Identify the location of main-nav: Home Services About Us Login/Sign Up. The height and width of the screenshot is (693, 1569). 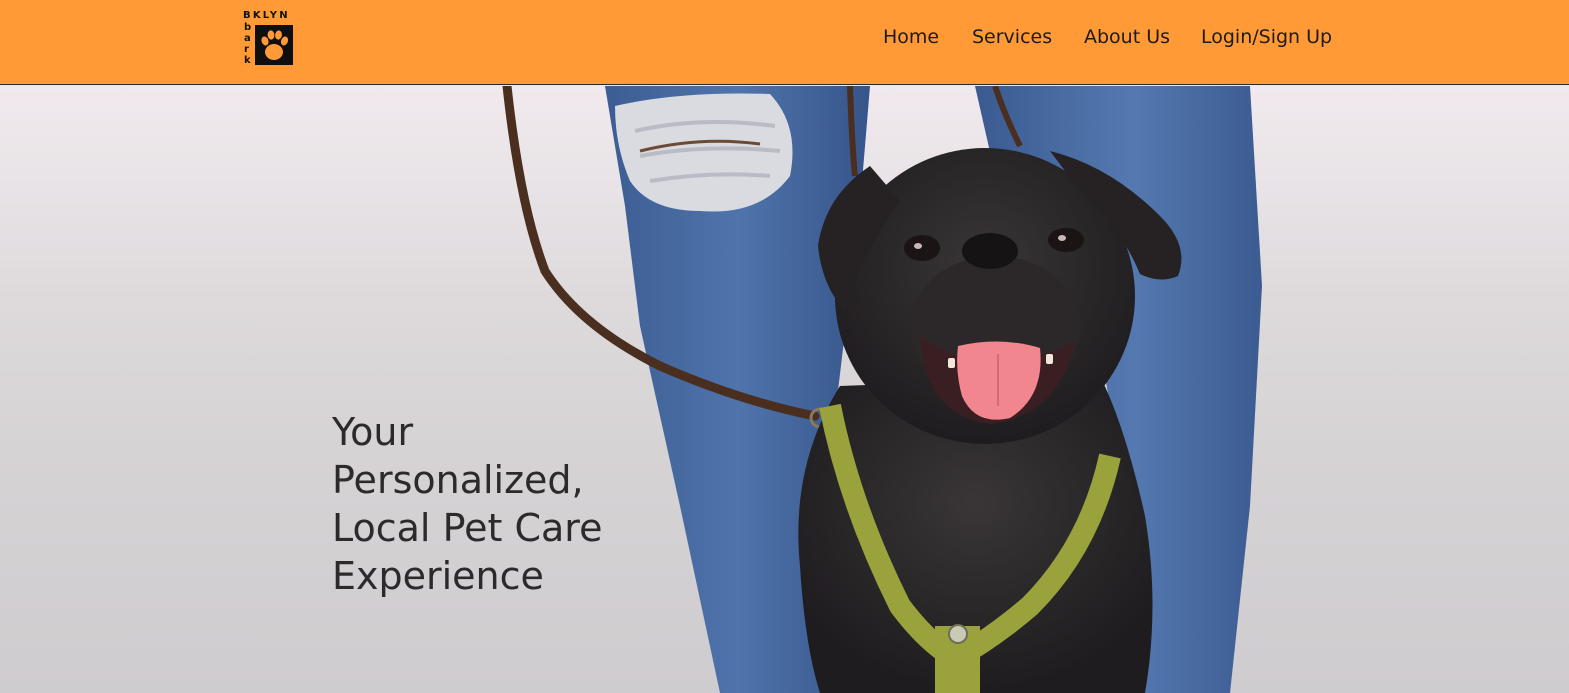
(784, 41).